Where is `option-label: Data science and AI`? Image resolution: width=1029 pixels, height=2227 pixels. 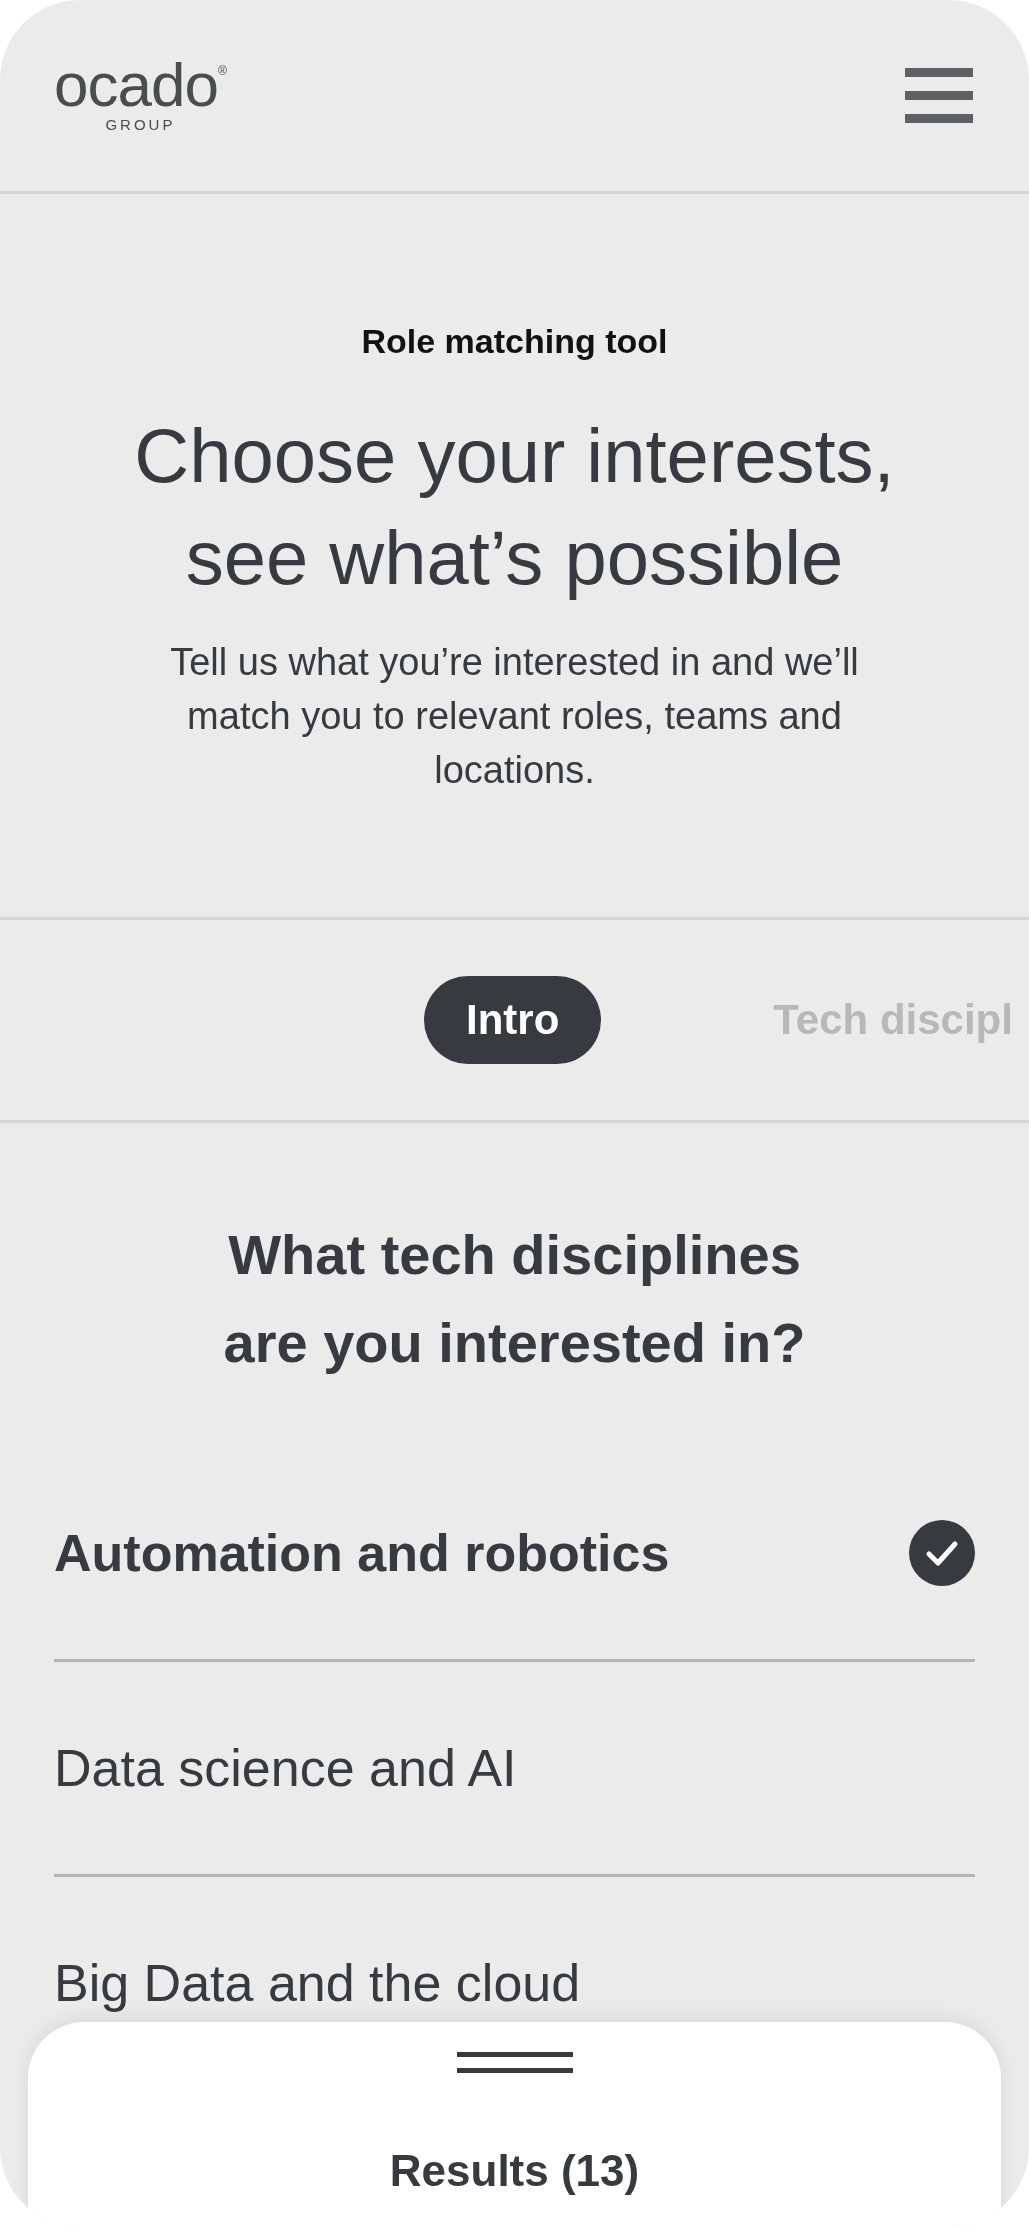 option-label: Data science and AI is located at coordinates (285, 1768).